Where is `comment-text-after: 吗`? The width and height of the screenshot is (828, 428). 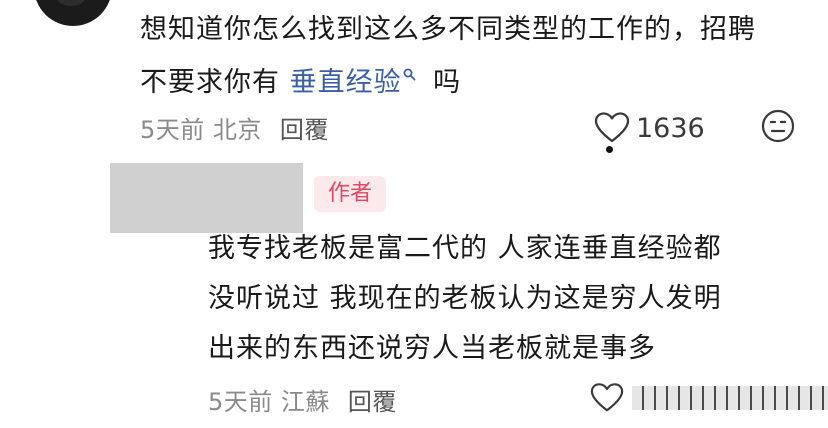 comment-text-after: 吗 is located at coordinates (442, 82).